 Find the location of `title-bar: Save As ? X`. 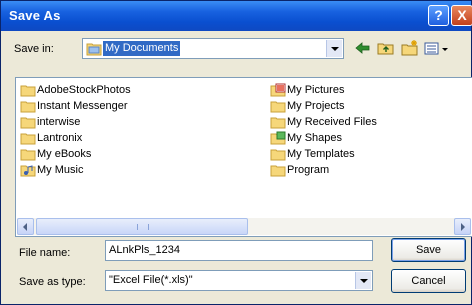

title-bar: Save As ? X is located at coordinates (236, 16).